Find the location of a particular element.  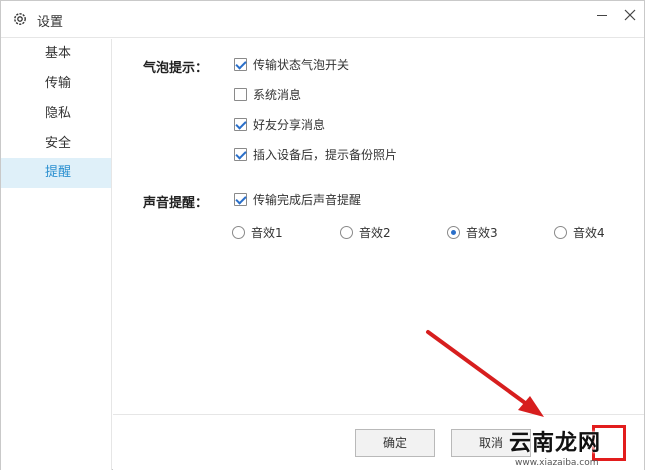

gear-icon is located at coordinates (20, 19).